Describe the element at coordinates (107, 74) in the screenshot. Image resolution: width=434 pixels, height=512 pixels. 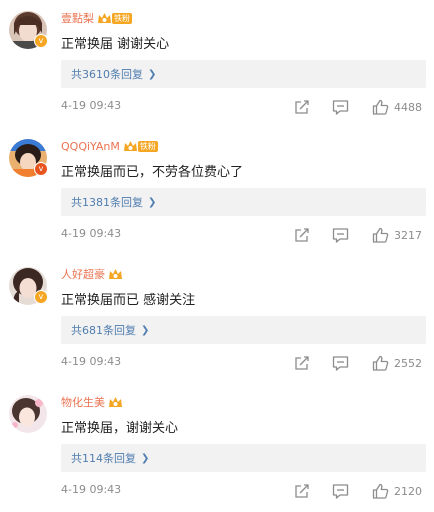
I see `replies-count: 共3610条回复` at that location.